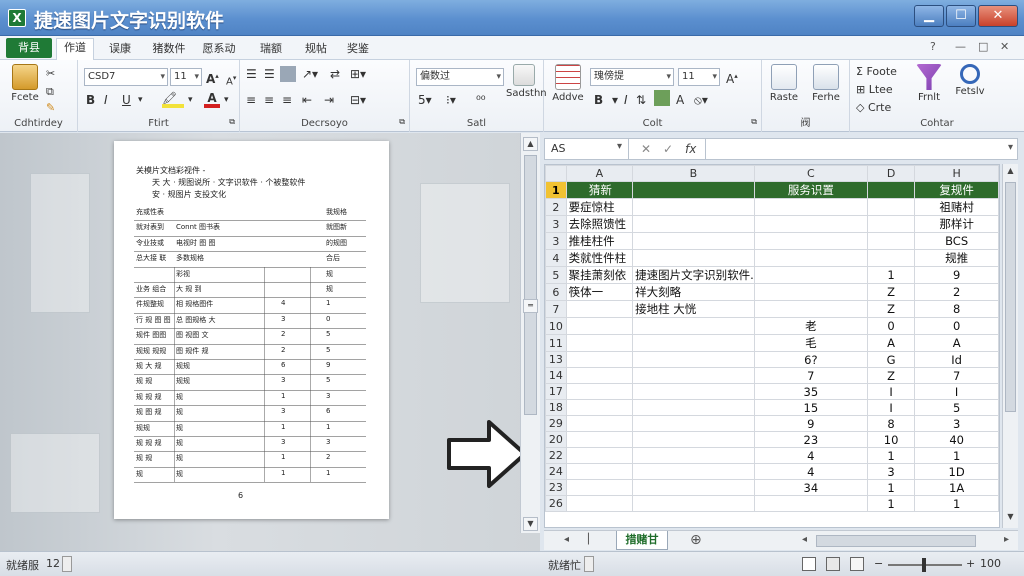 Image resolution: width=1024 pixels, height=576 pixels. I want to click on cell-h: 那样计, so click(956, 224).